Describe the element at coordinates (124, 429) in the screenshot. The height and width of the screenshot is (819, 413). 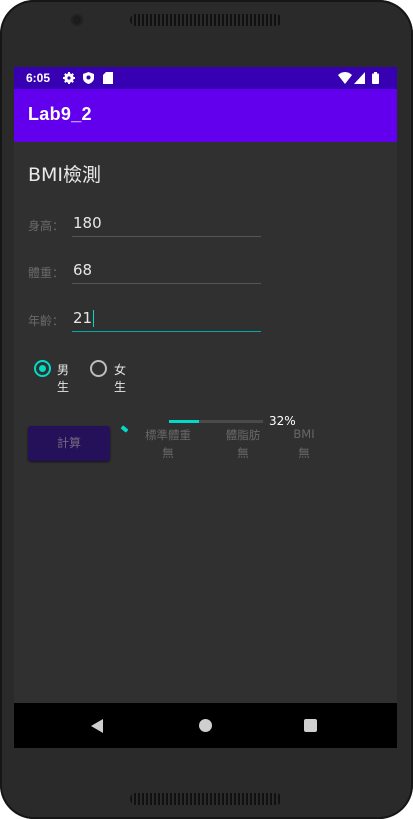
I see `loading-spinner-icon` at that location.